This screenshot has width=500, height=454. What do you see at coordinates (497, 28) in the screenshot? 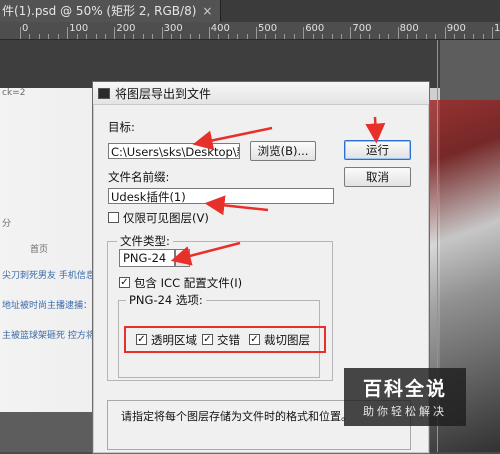
I see `ruler-label: 1000` at bounding box center [497, 28].